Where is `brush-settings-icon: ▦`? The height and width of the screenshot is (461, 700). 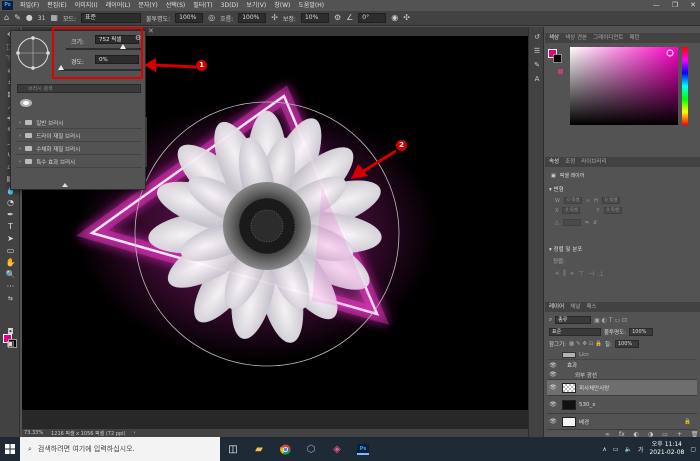
brush-settings-icon: ▦ is located at coordinates (54, 18).